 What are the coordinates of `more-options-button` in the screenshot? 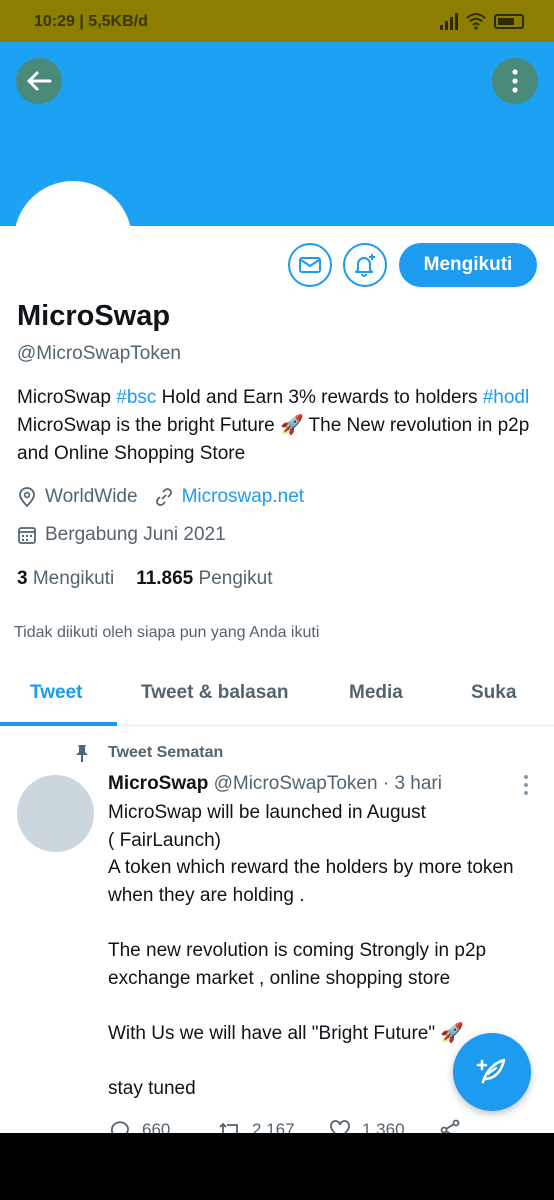 It's located at (515, 81).